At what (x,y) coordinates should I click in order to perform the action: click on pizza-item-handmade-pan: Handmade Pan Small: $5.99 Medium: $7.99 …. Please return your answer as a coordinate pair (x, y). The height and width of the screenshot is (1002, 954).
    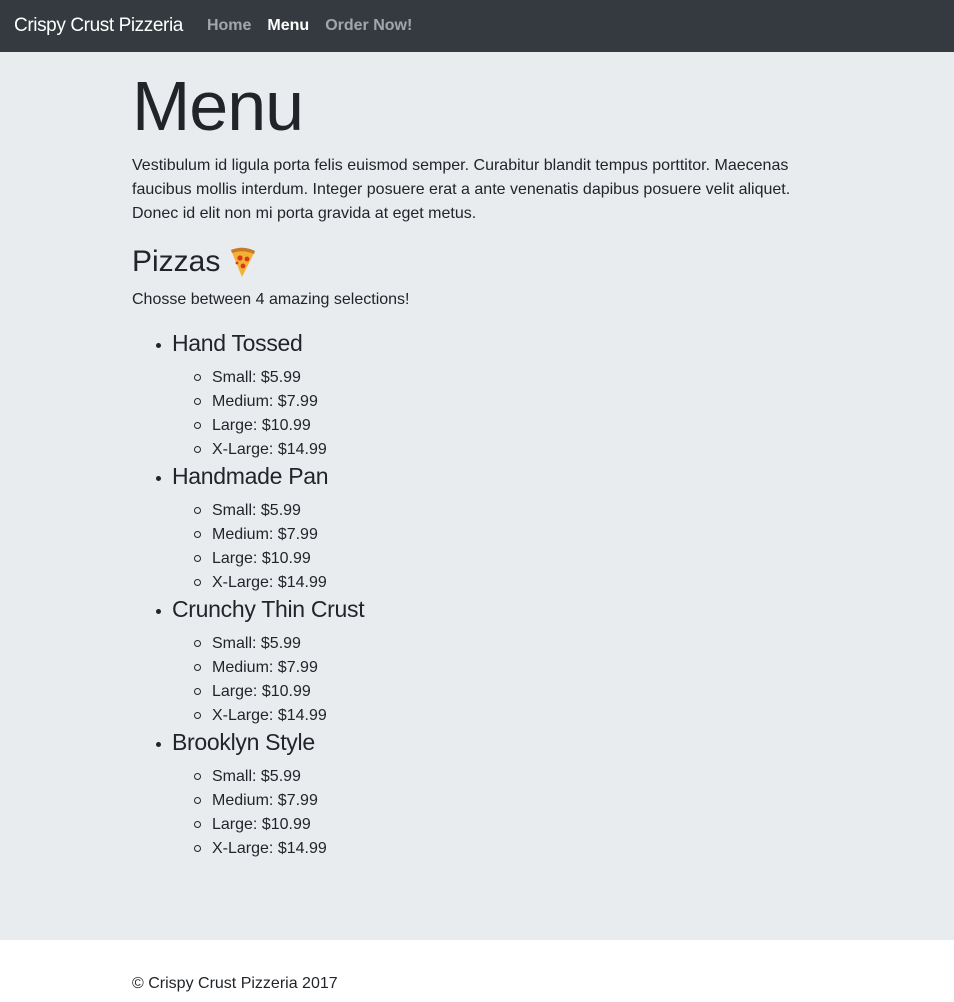
    Looking at the image, I should click on (432, 524).